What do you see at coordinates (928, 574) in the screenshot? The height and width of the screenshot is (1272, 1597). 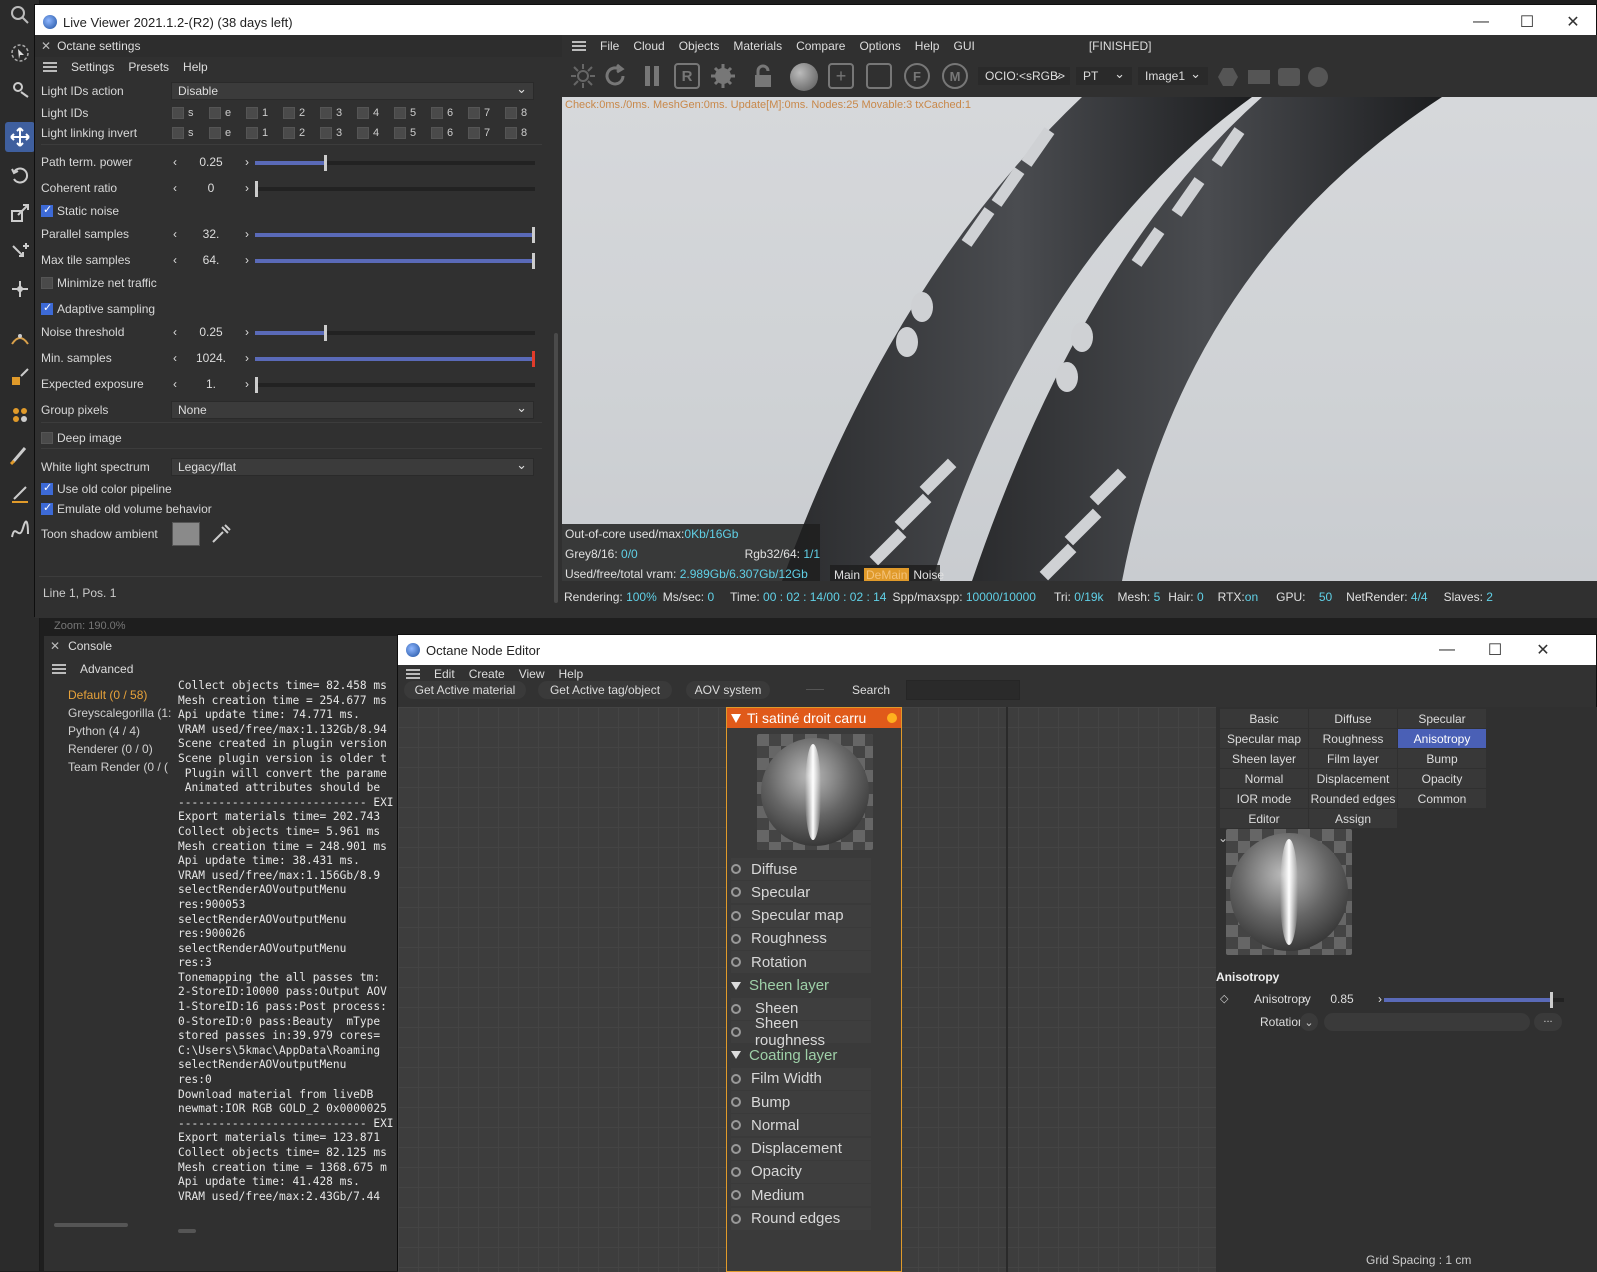 I see `mode-noise: Noise` at bounding box center [928, 574].